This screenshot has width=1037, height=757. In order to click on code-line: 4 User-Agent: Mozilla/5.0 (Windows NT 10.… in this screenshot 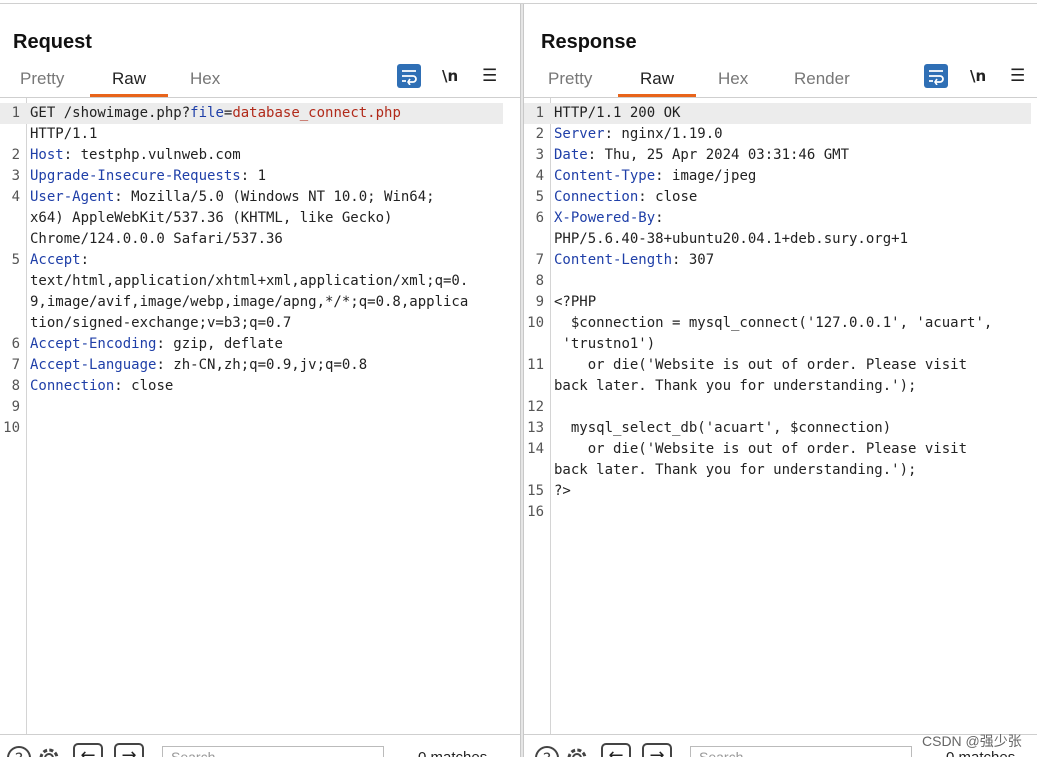, I will do `click(251, 197)`.